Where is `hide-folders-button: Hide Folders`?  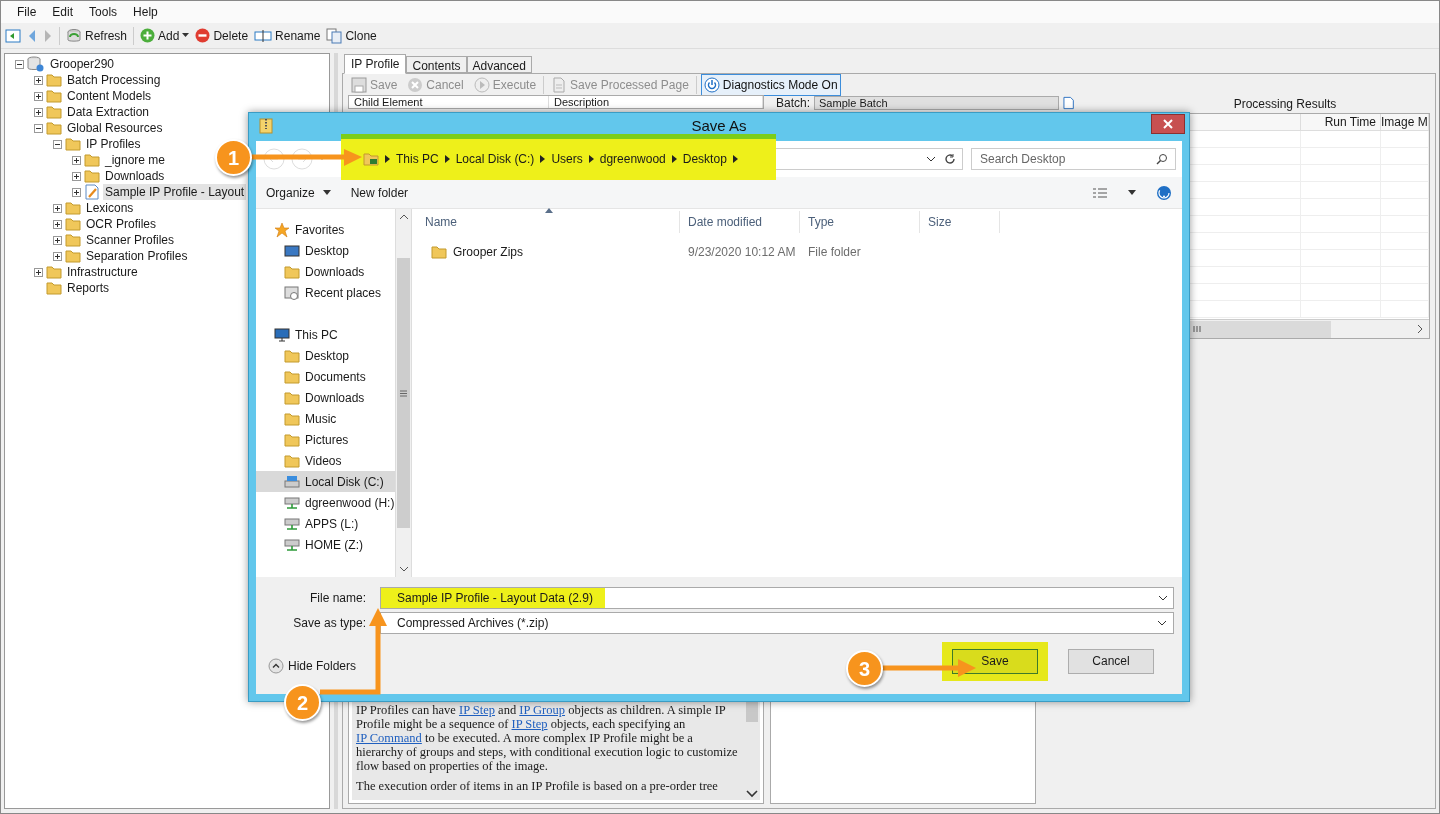 hide-folders-button: Hide Folders is located at coordinates (308, 666).